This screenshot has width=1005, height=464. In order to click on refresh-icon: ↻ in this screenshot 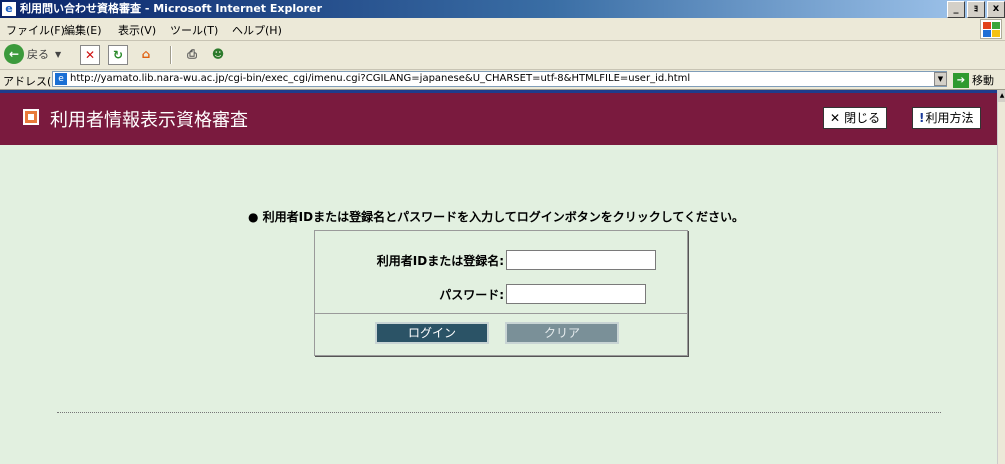, I will do `click(118, 55)`.